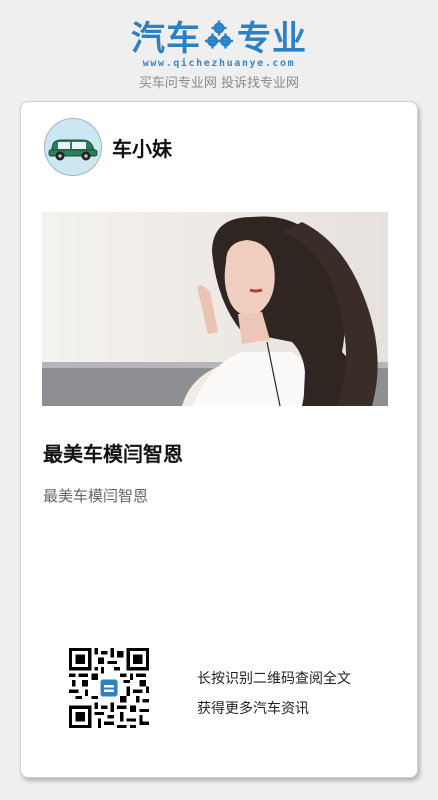  Describe the element at coordinates (109, 688) in the screenshot. I see `qr-code` at that location.